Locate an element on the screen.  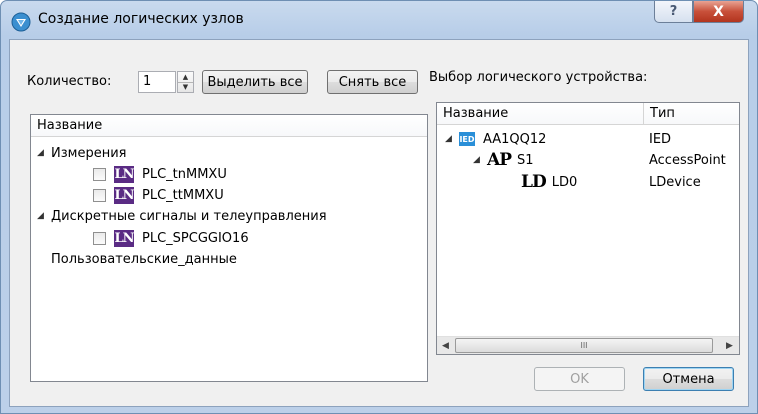
help-button: ? is located at coordinates (673, 12).